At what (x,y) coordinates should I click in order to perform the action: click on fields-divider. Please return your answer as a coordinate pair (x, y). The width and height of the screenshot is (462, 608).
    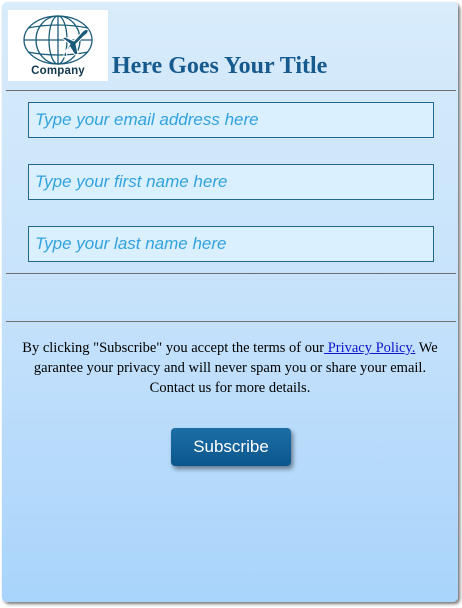
    Looking at the image, I should click on (231, 273).